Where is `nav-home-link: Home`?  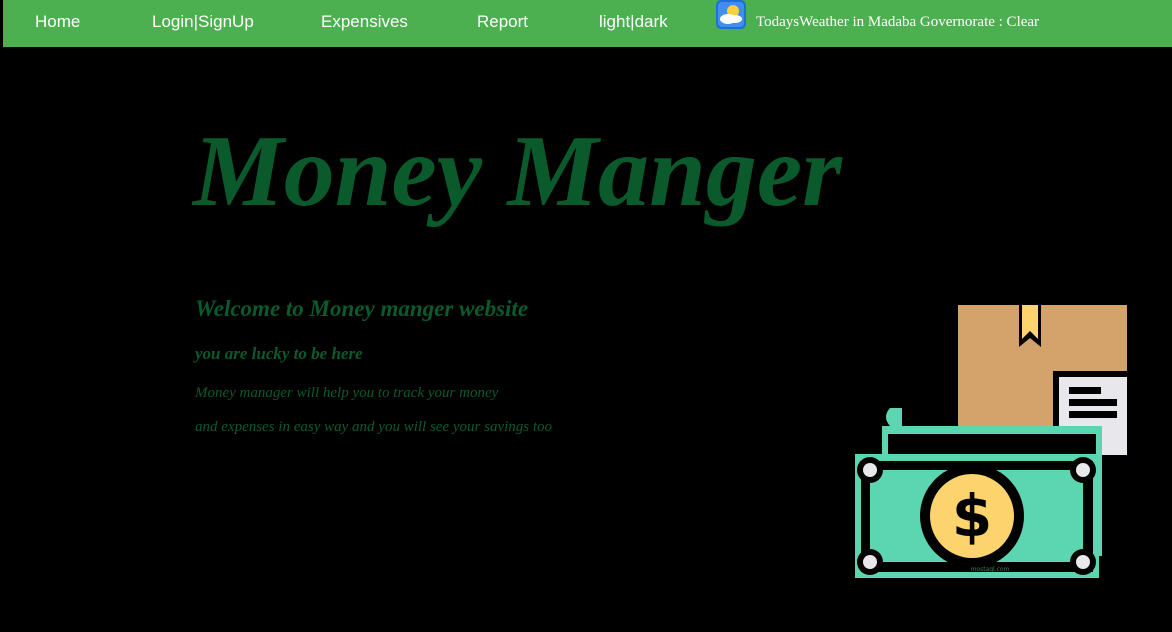 nav-home-link: Home is located at coordinates (57, 22).